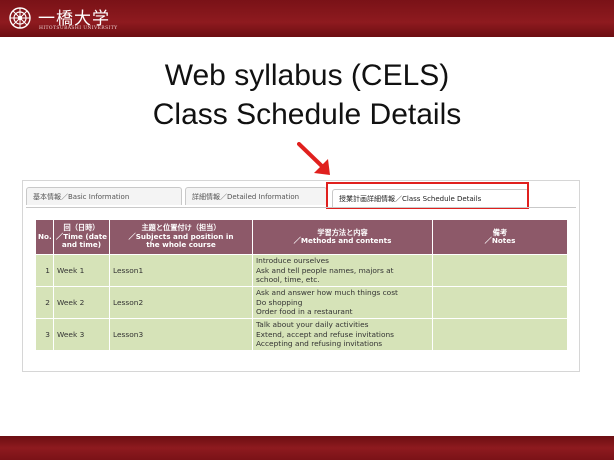  I want to click on cell-subject: Lesson3, so click(181, 334).